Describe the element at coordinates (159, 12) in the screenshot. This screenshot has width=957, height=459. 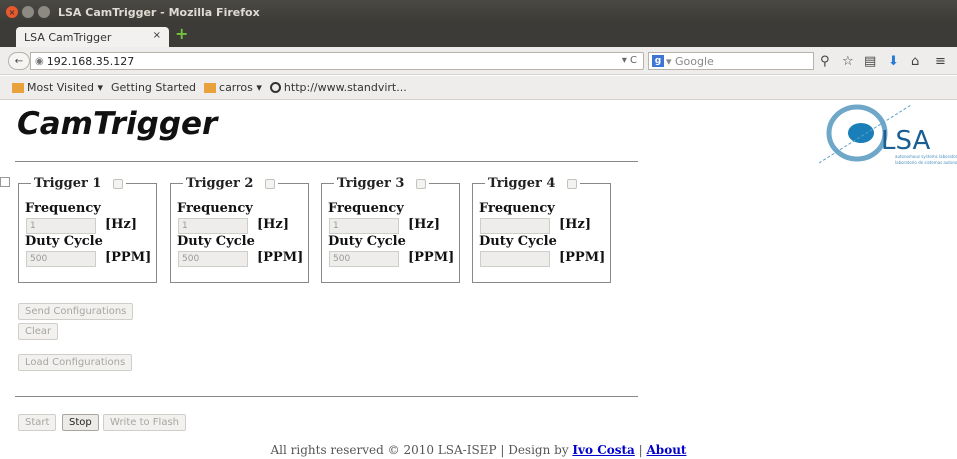
I see `window-title: LSA CamTrigger - Mozilla Firefox` at that location.